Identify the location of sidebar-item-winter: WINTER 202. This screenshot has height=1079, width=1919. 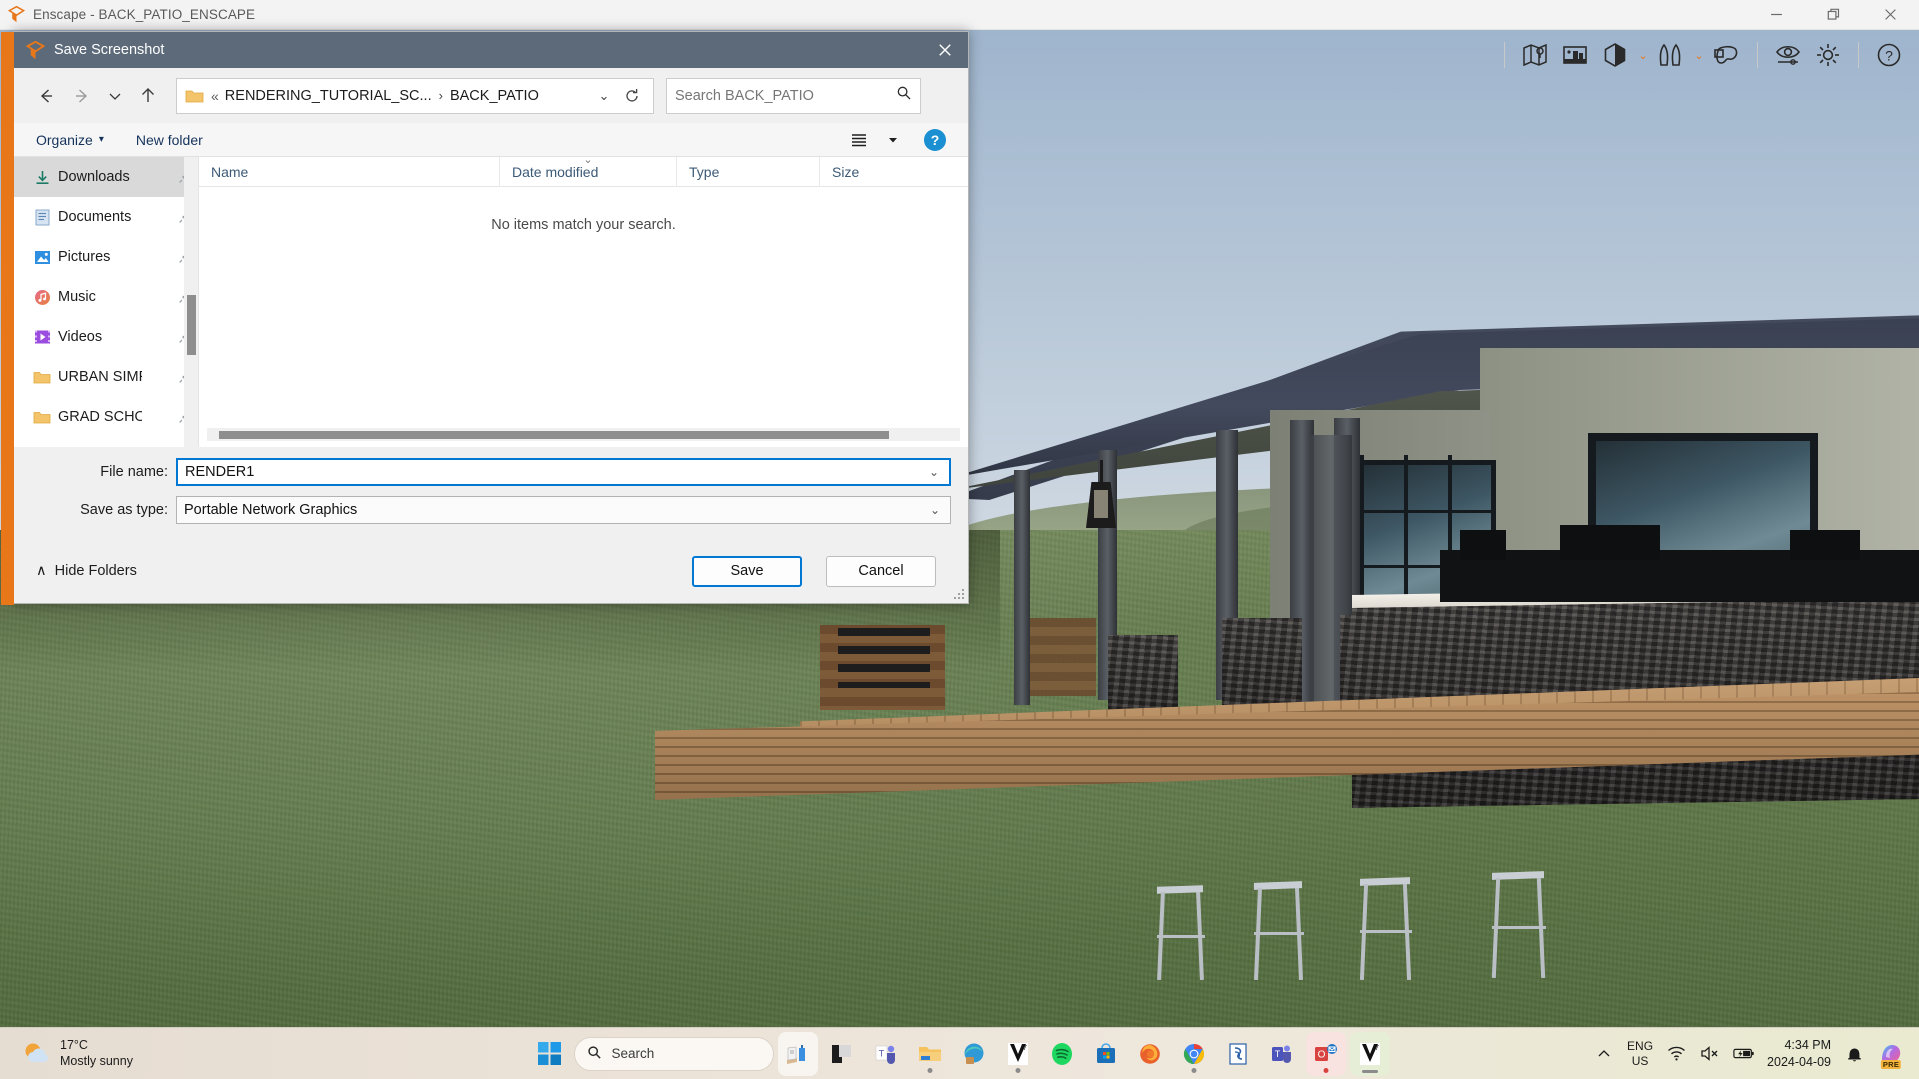
(106, 442).